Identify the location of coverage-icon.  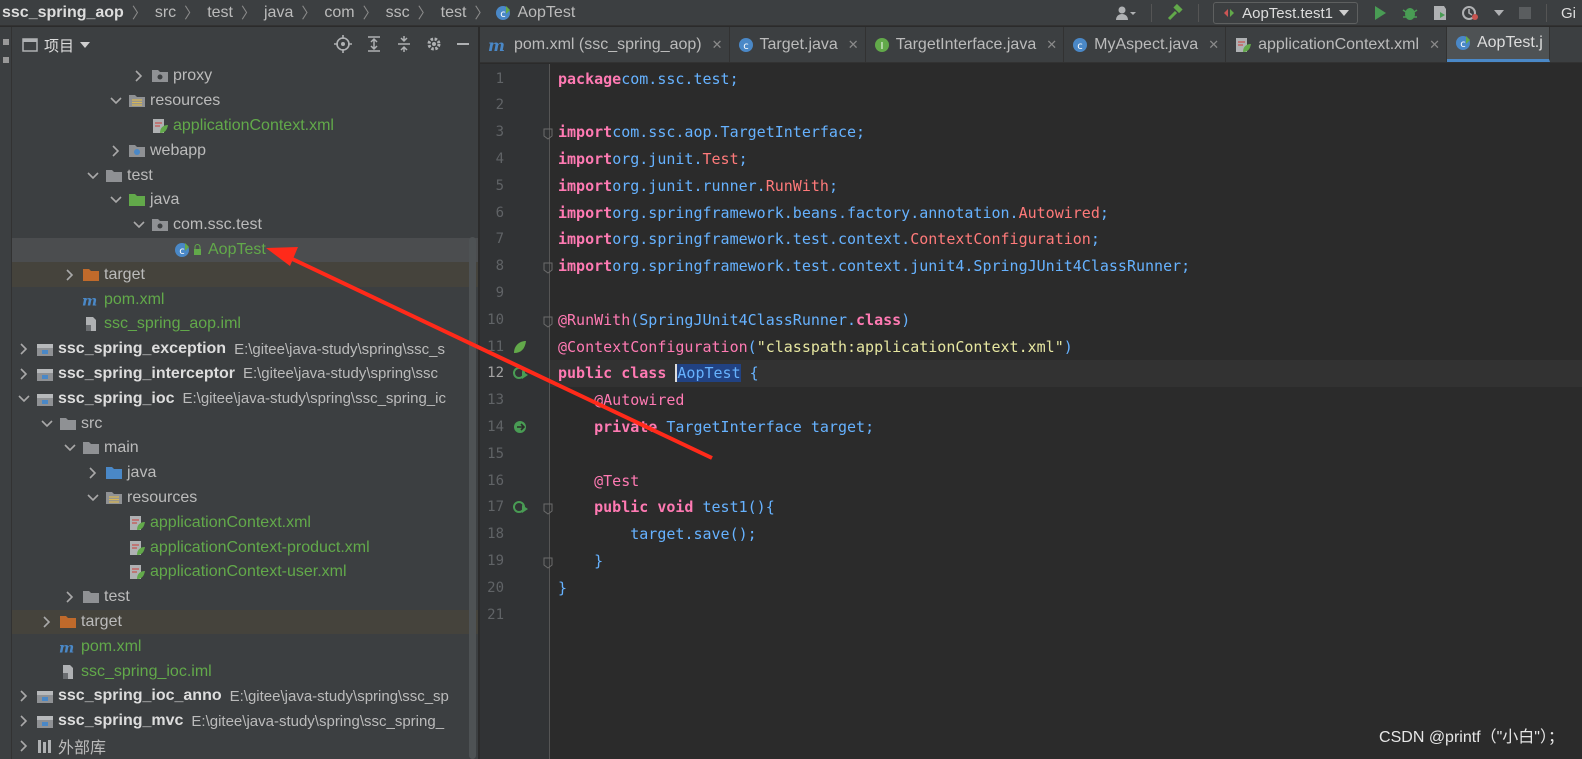
(1440, 13).